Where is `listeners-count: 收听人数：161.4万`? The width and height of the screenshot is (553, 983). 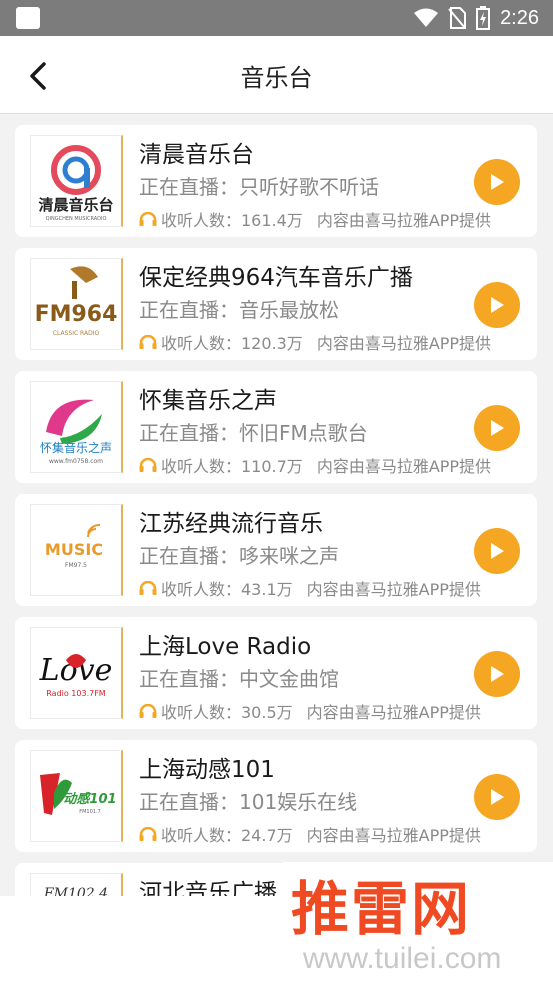
listeners-count: 收听人数：161.4万 is located at coordinates (232, 220).